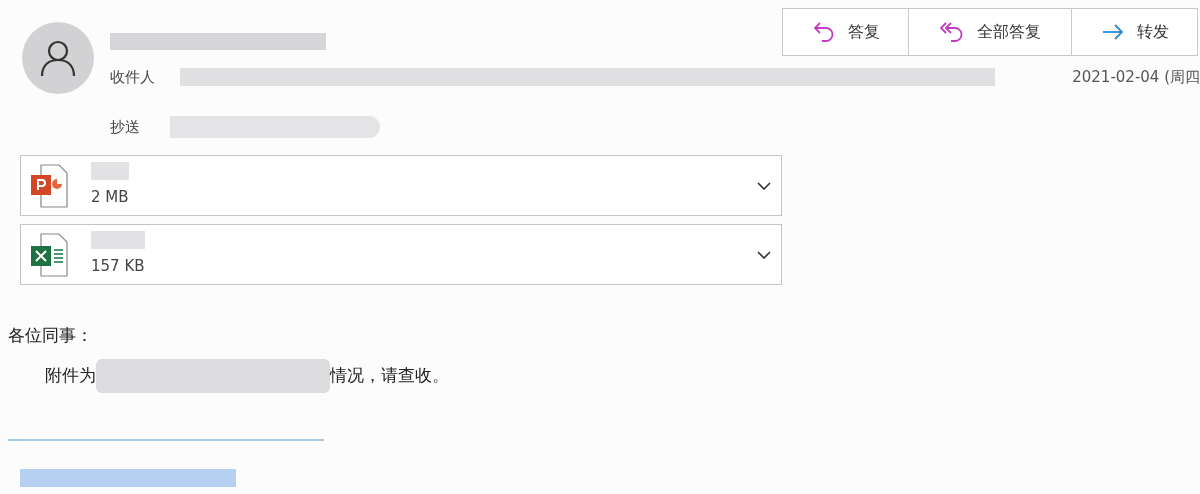  What do you see at coordinates (118, 267) in the screenshot?
I see `file-size-text: 157 KB` at bounding box center [118, 267].